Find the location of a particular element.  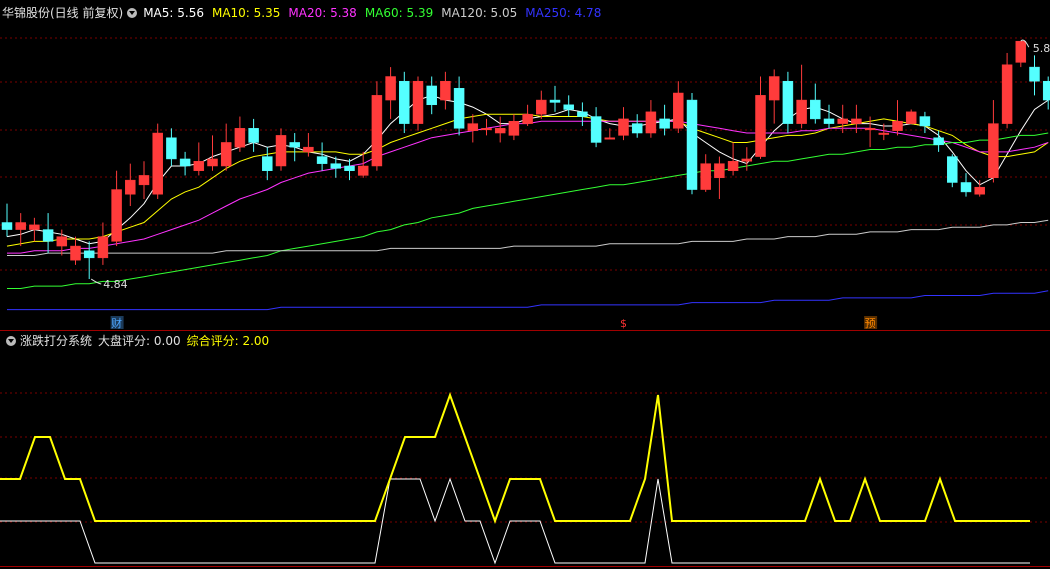

event-marker-label: 预 is located at coordinates (870, 323).